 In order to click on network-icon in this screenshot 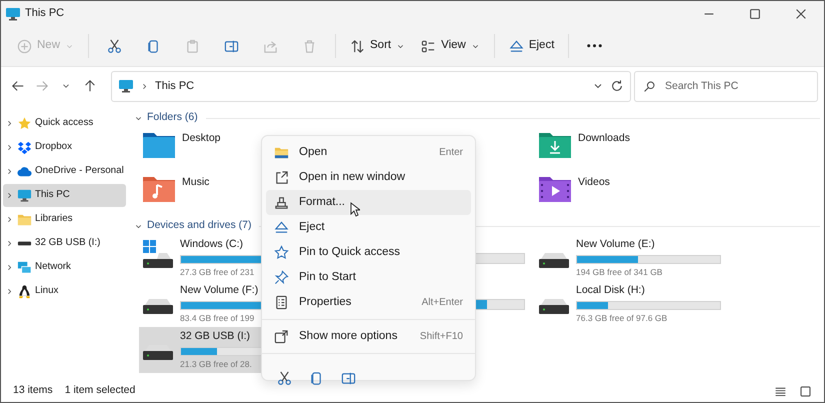, I will do `click(24, 267)`.